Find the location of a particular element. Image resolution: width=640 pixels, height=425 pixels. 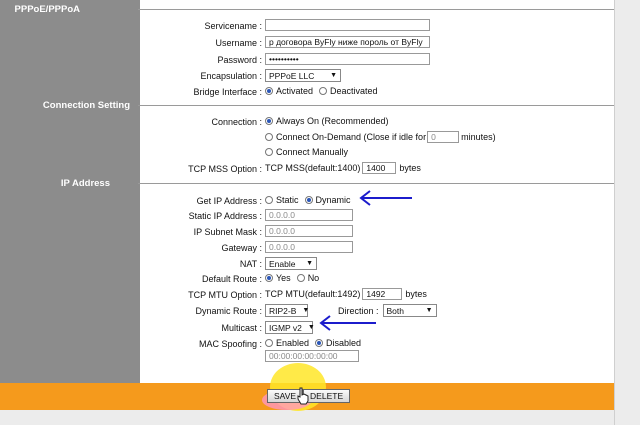

tcp-mss-input: 1400 is located at coordinates (379, 168).